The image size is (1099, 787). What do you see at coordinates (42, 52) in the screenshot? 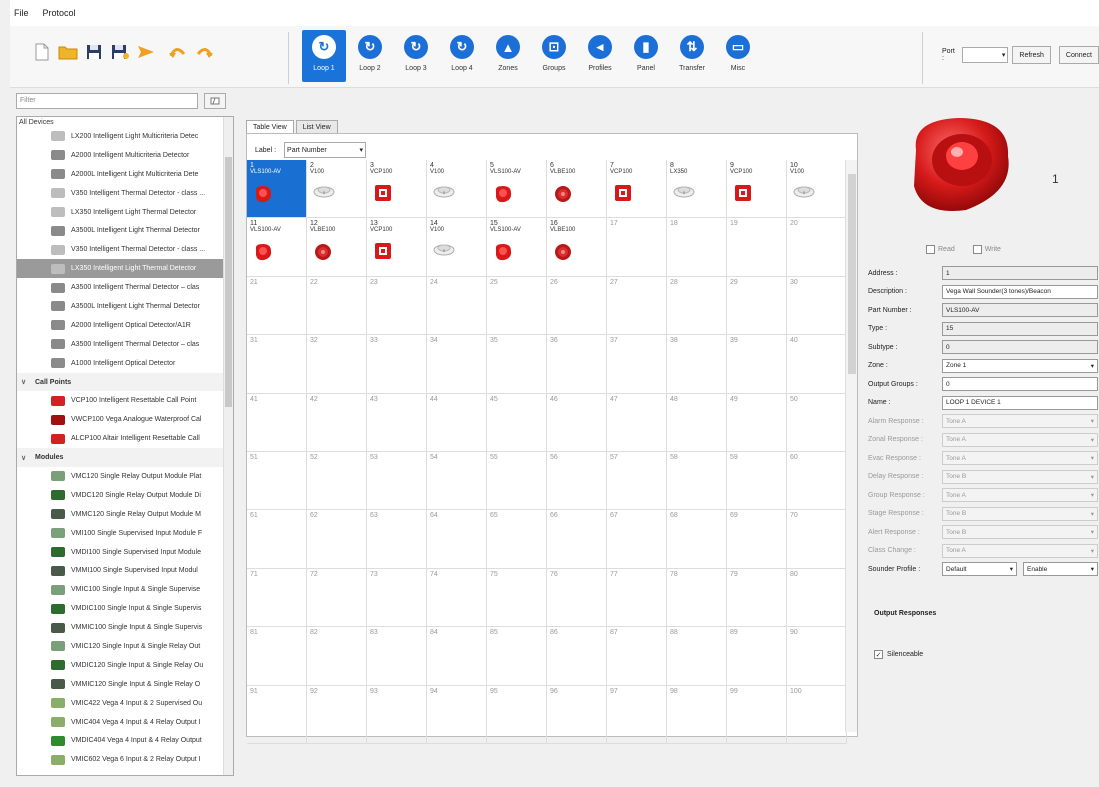
I see `new-file-icon` at bounding box center [42, 52].